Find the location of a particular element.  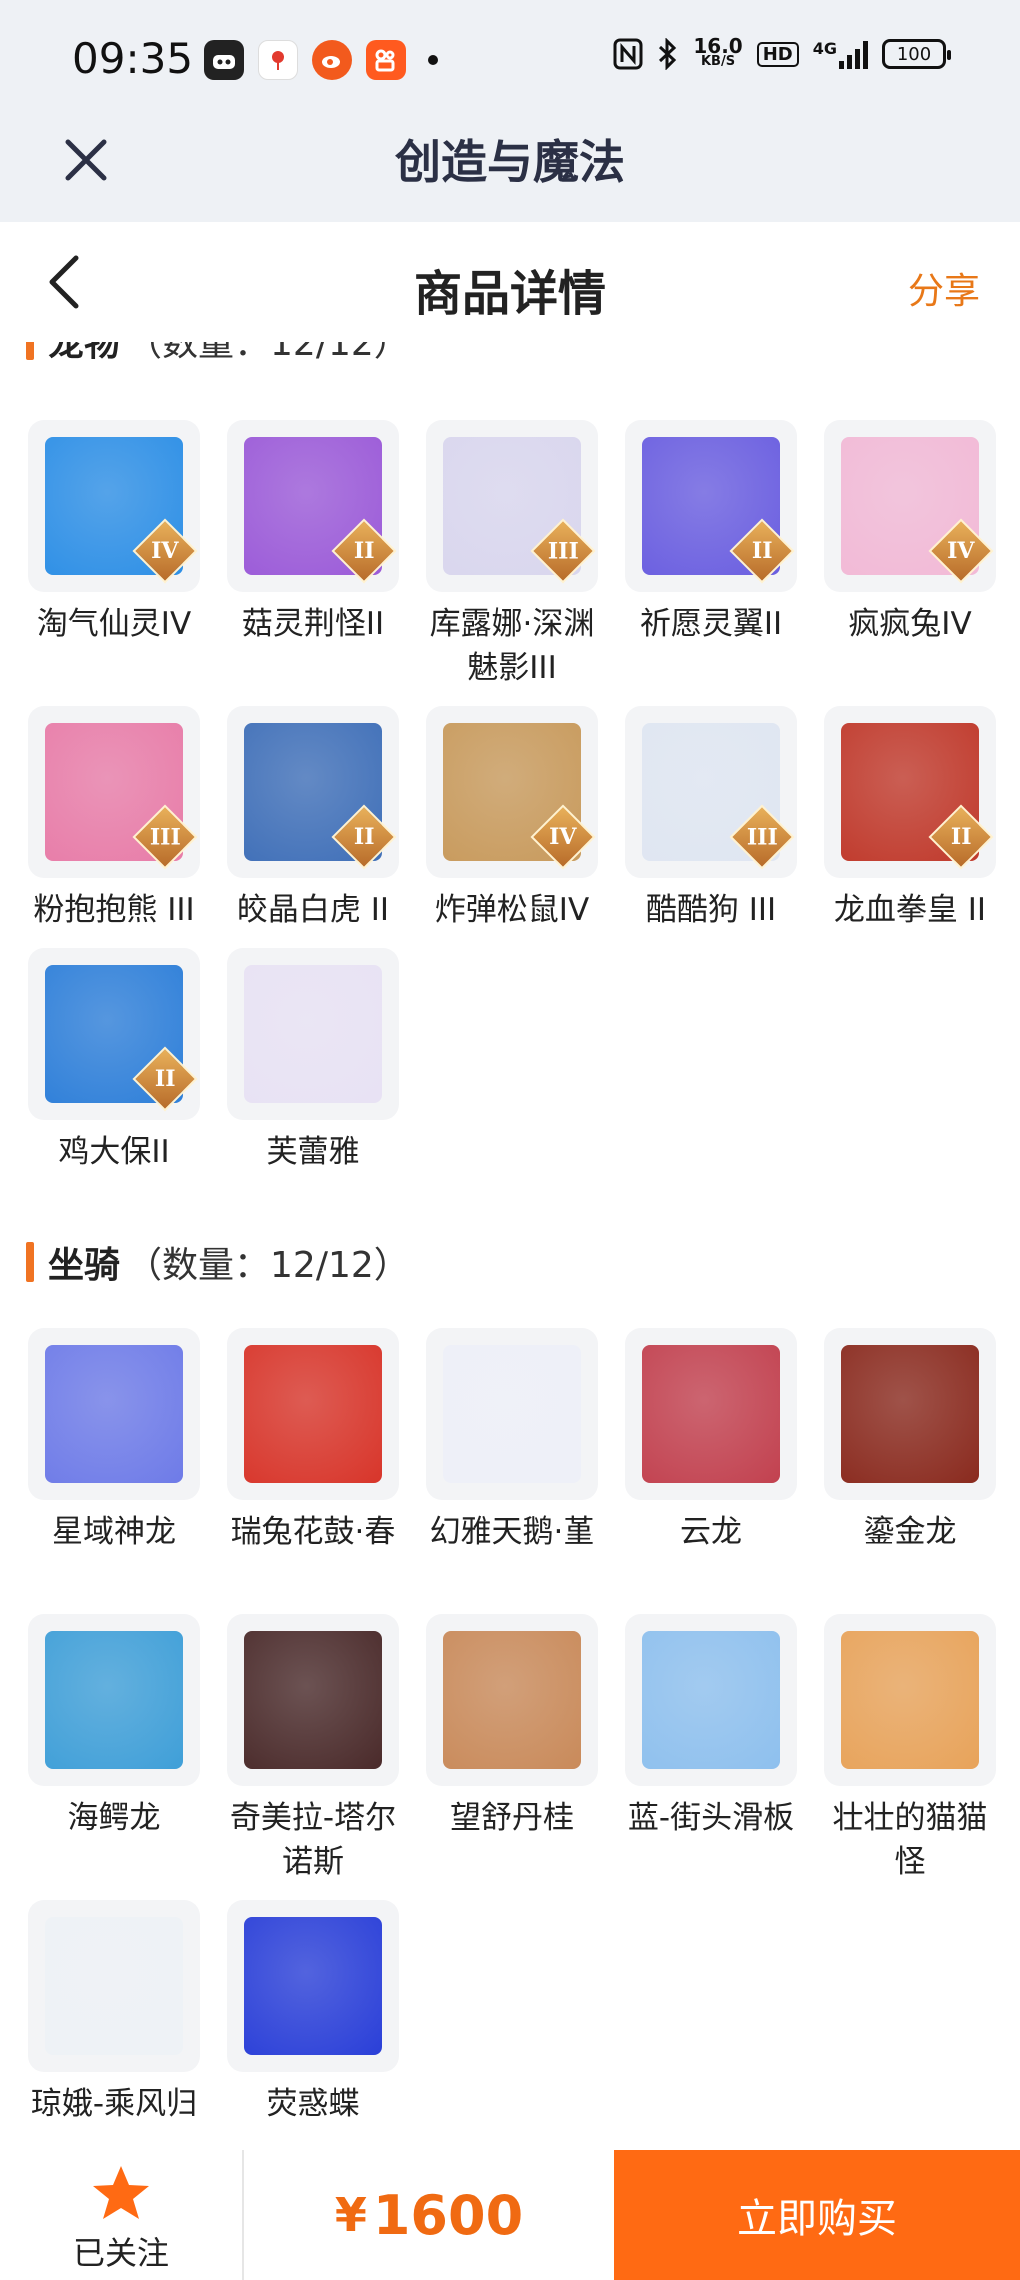

item-name: 云龙 is located at coordinates (711, 1532).